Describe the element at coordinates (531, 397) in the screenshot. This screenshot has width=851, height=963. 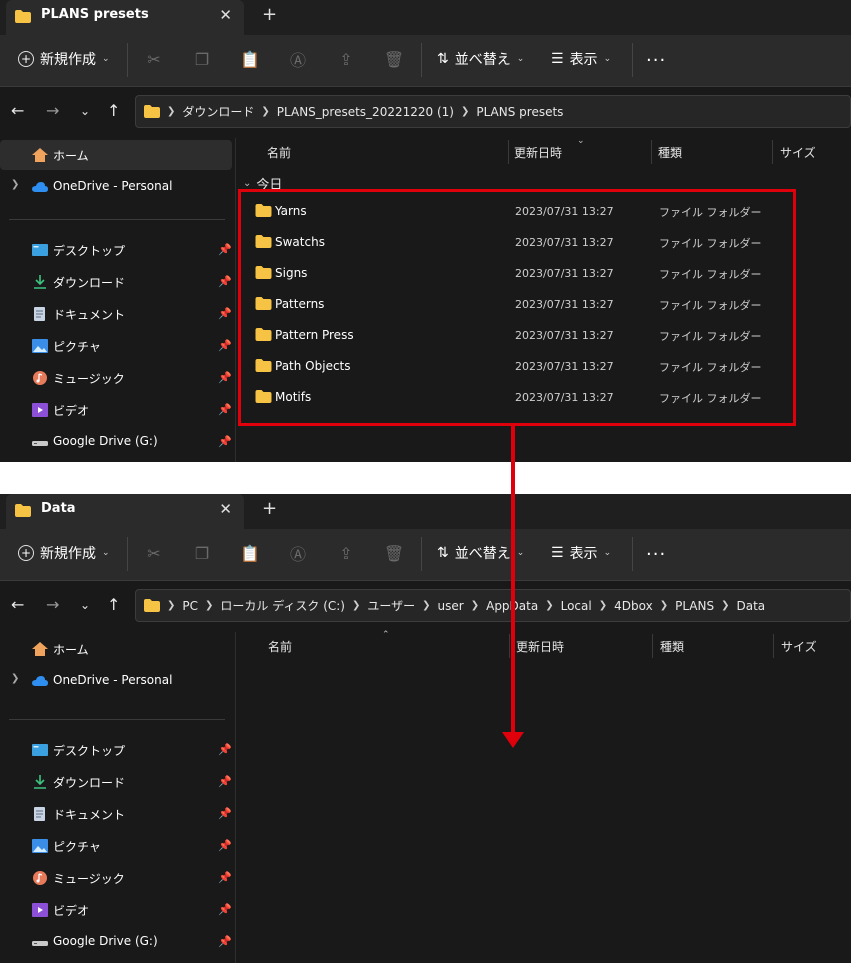
I see `list-item: Motifs 2023/07/31 13:27 ファイル フォルダー` at that location.